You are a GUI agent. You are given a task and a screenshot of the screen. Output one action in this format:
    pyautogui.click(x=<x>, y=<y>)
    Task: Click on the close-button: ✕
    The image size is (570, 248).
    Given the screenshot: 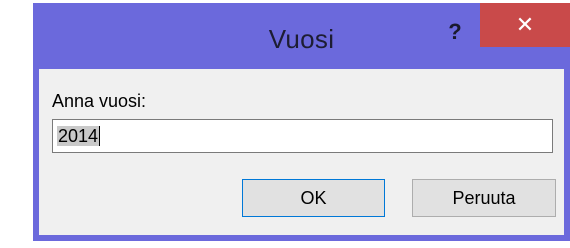 What is the action you would take?
    pyautogui.click(x=525, y=25)
    